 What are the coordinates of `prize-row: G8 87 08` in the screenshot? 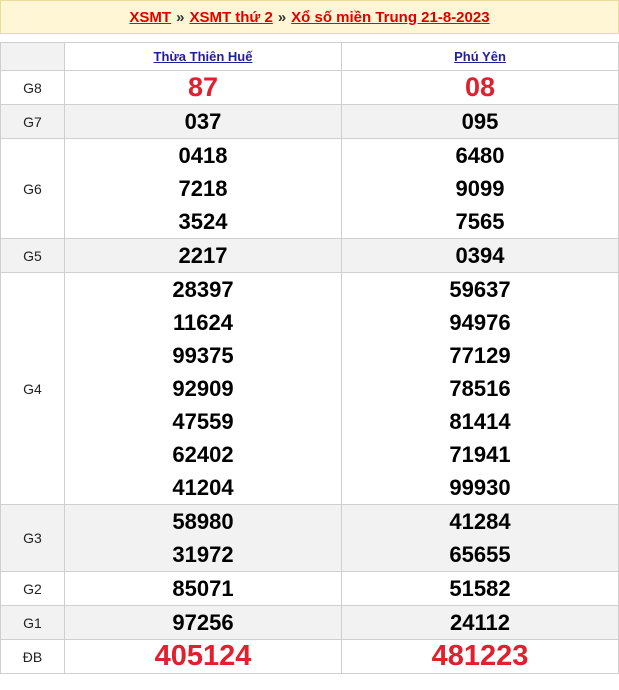 It's located at (309, 87).